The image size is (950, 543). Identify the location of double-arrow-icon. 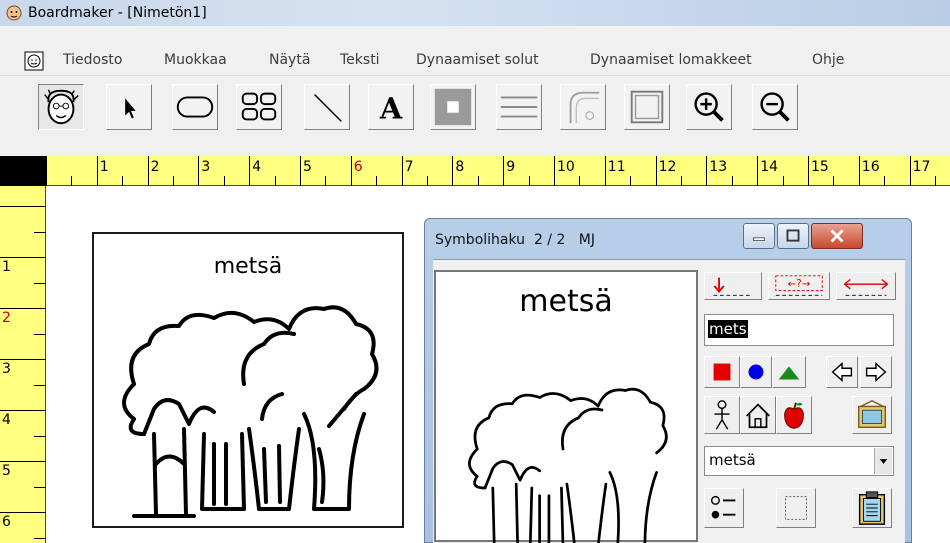
(866, 287).